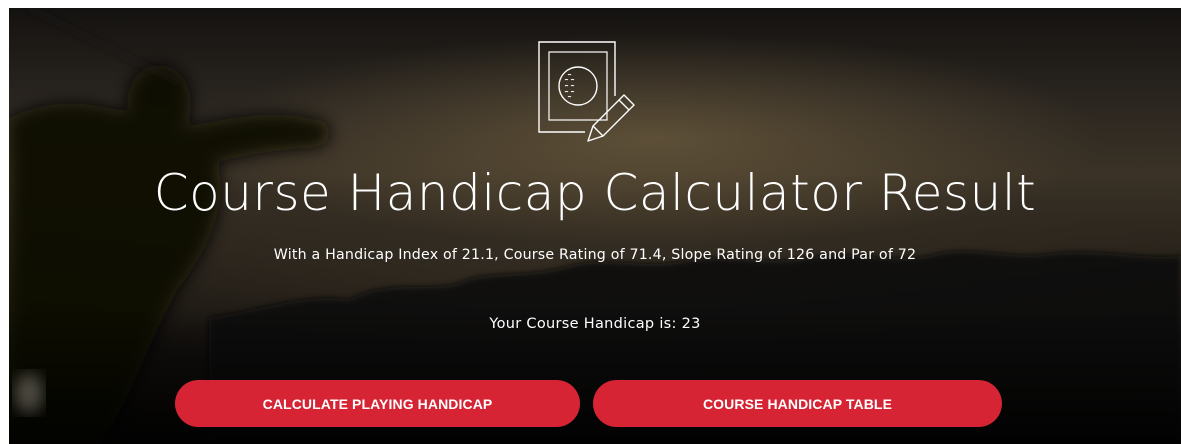 The width and height of the screenshot is (1181, 444). I want to click on calculate-playing-handicap-label: CALCULATE PLAYING HANDICAP, so click(377, 403).